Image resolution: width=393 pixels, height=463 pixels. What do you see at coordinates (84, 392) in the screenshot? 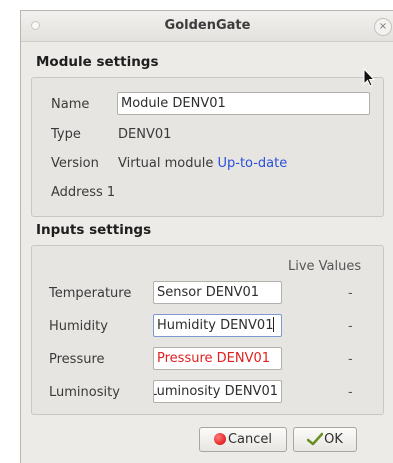
I see `luminosity-label: Luminosity` at bounding box center [84, 392].